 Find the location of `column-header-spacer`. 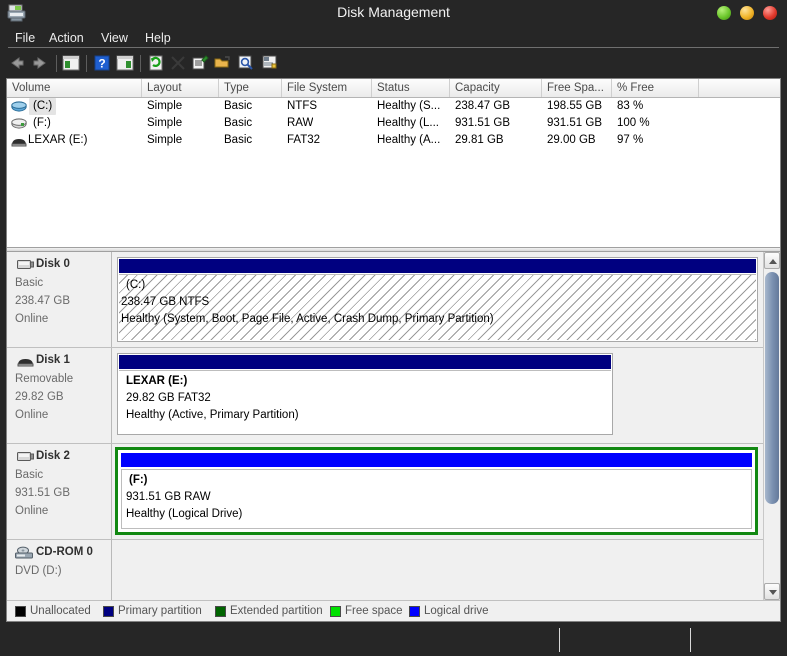

column-header-spacer is located at coordinates (739, 88).